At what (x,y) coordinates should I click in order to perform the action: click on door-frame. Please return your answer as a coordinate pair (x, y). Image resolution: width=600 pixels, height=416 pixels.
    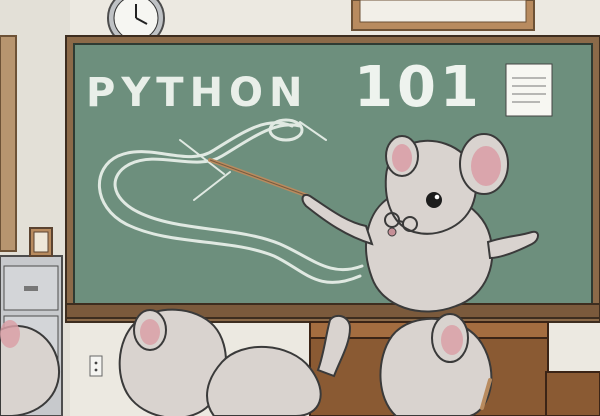
    Looking at the image, I should click on (8, 143).